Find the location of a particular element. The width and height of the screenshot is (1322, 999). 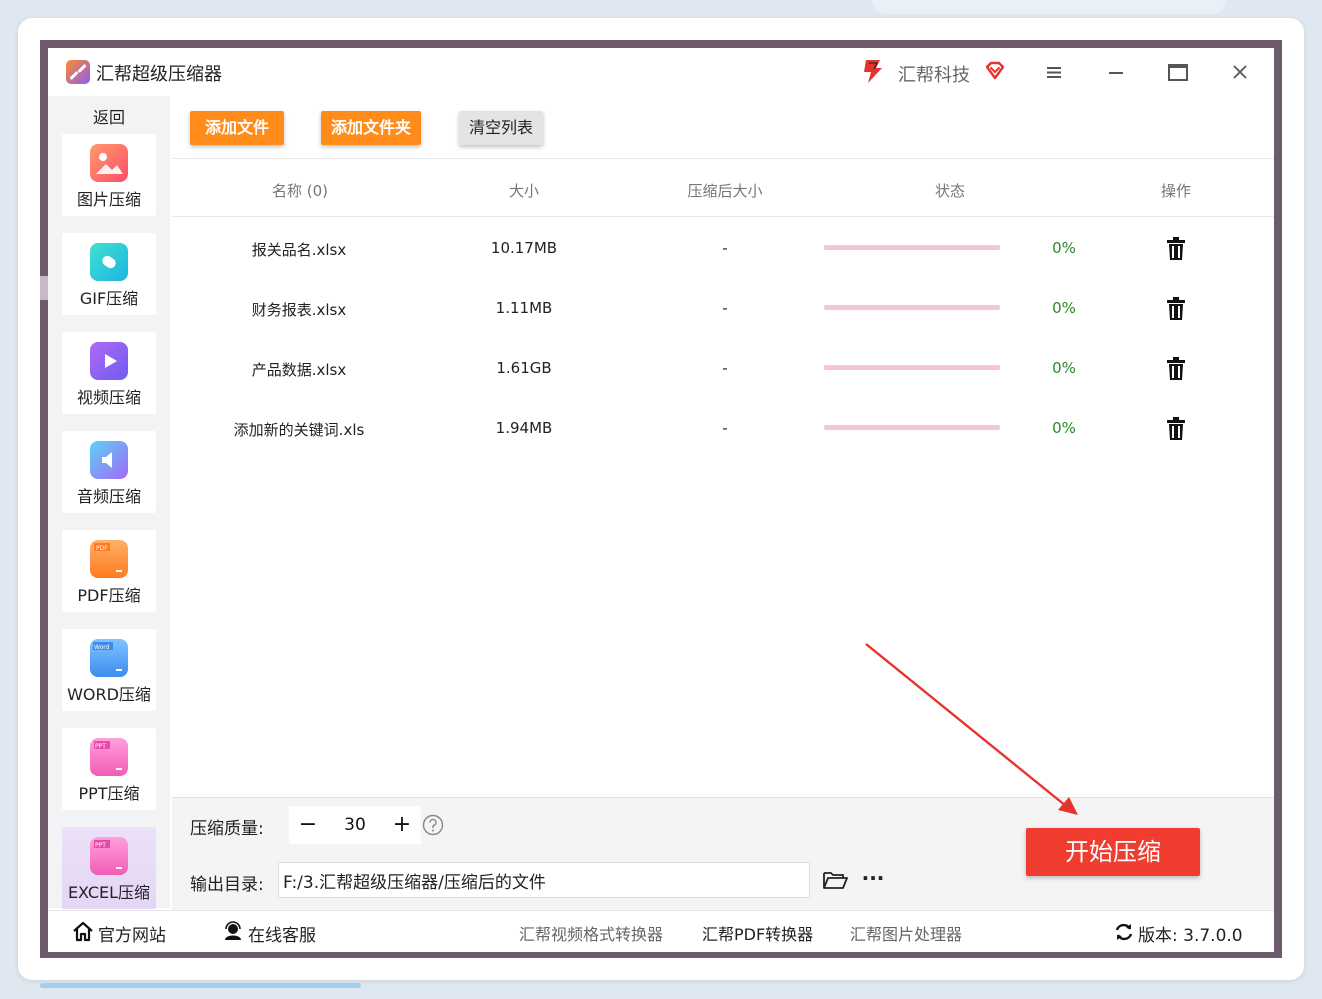

pdf-converter-link: 汇帮PDF转换器 is located at coordinates (757, 933).